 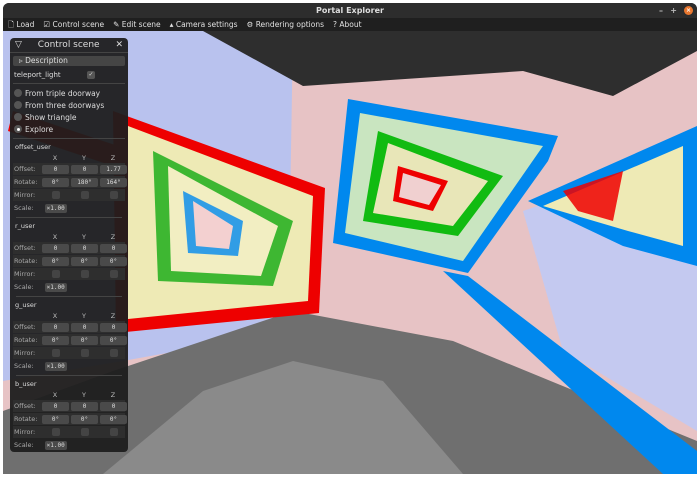 I want to click on rotate-field: 180°, so click(x=84, y=182).